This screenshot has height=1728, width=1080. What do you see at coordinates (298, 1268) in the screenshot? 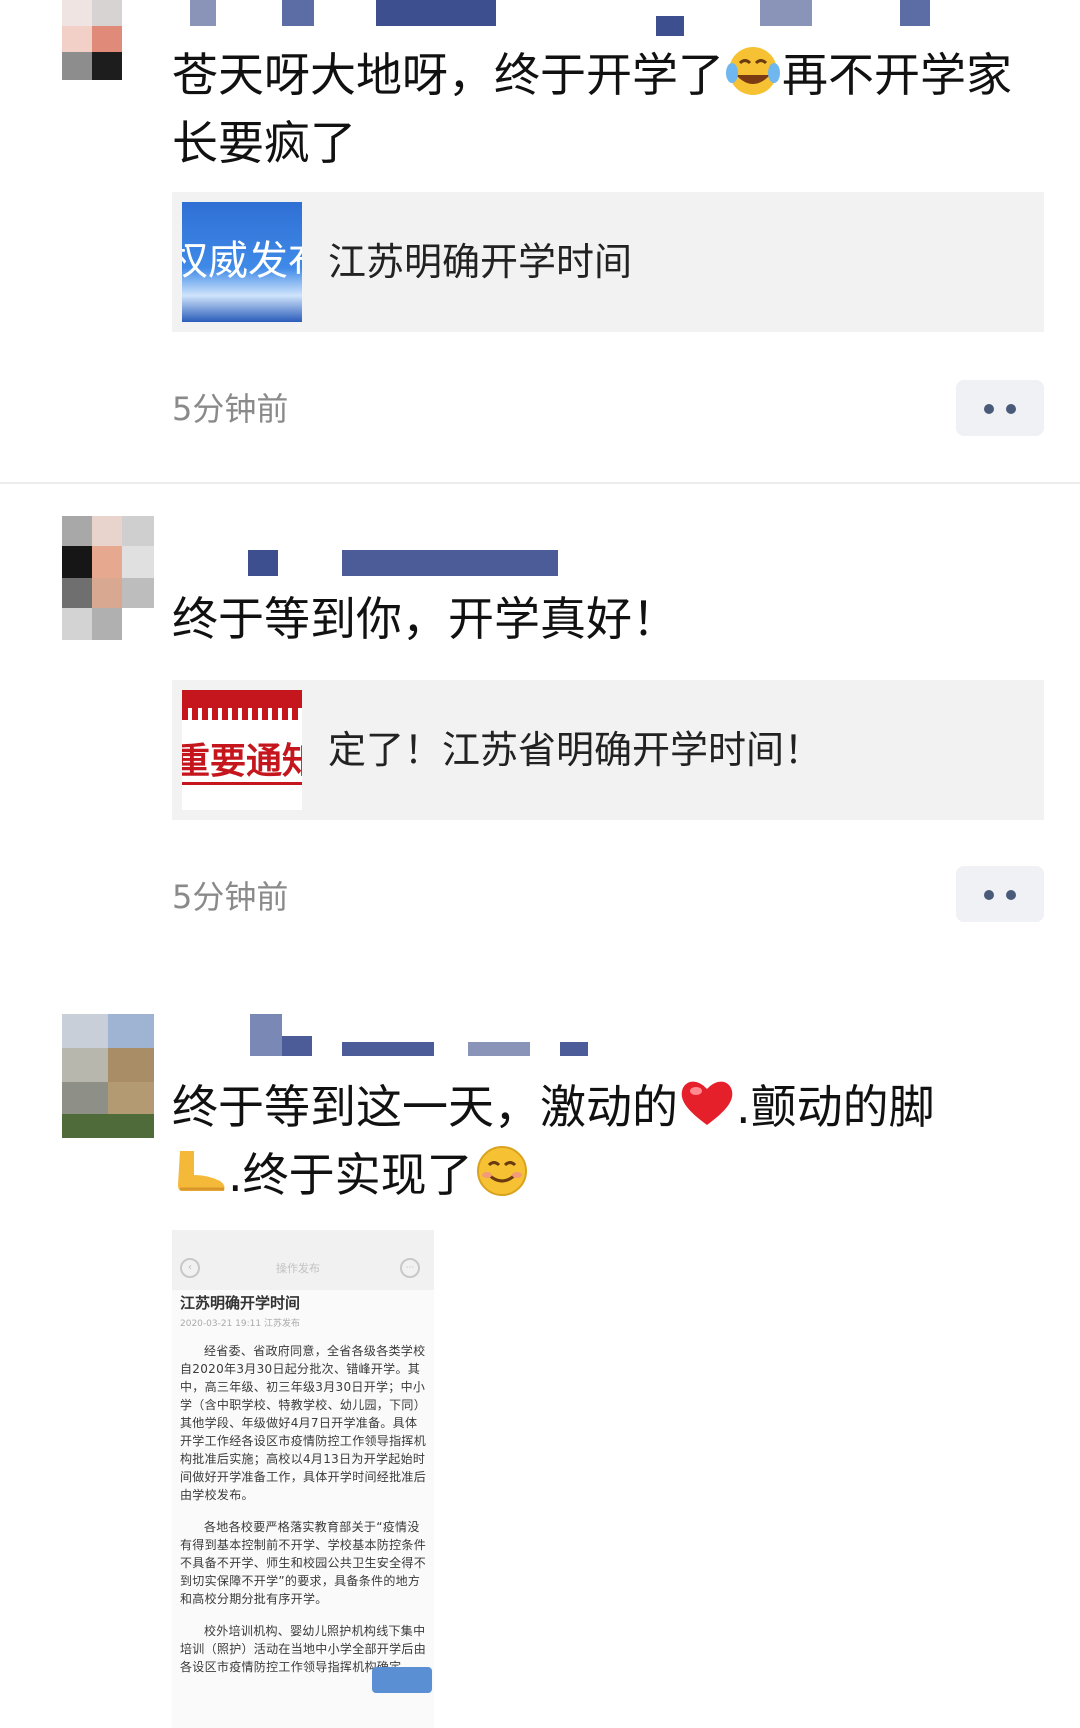
I see `image-header-text: 操作发布` at bounding box center [298, 1268].